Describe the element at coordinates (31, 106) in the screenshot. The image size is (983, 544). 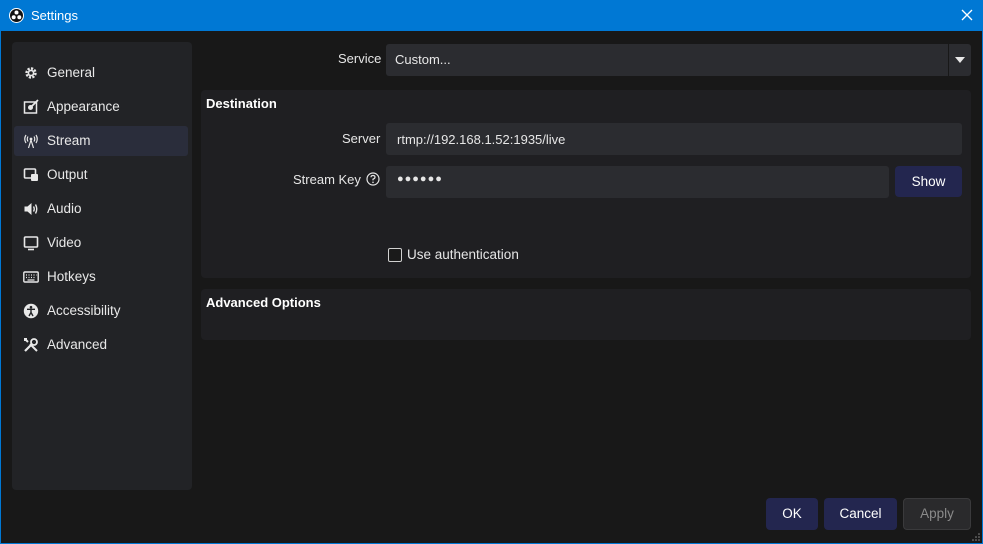
I see `appearance-icon` at that location.